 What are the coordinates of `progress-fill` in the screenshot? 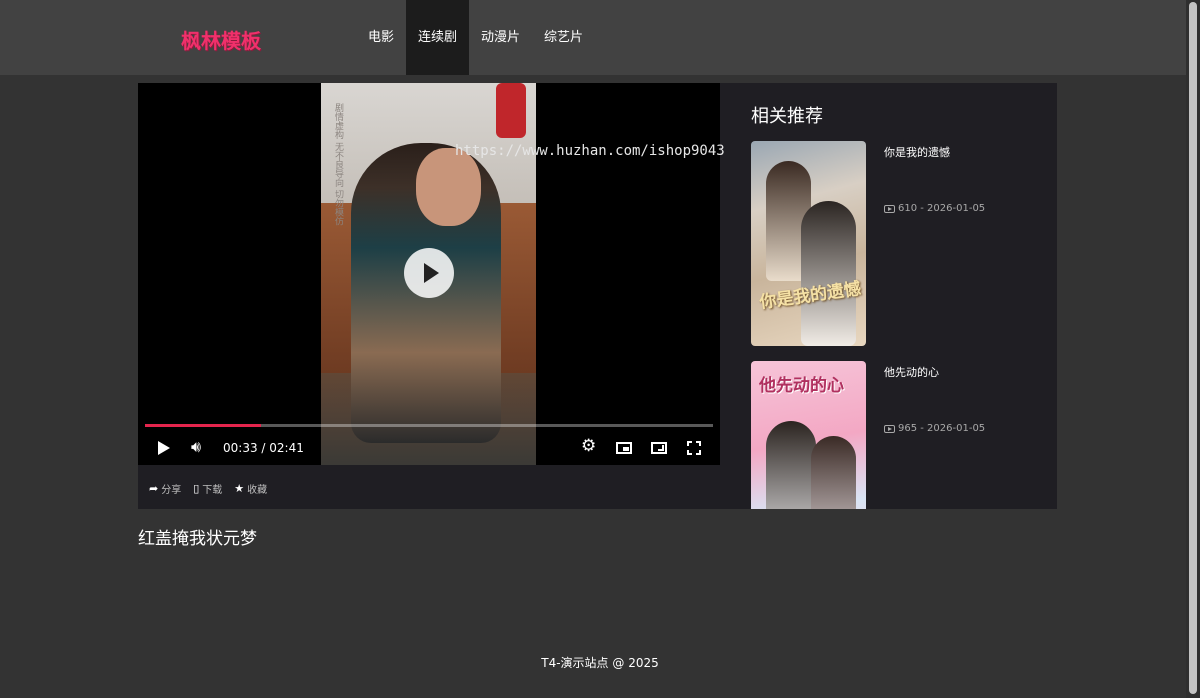 It's located at (203, 425).